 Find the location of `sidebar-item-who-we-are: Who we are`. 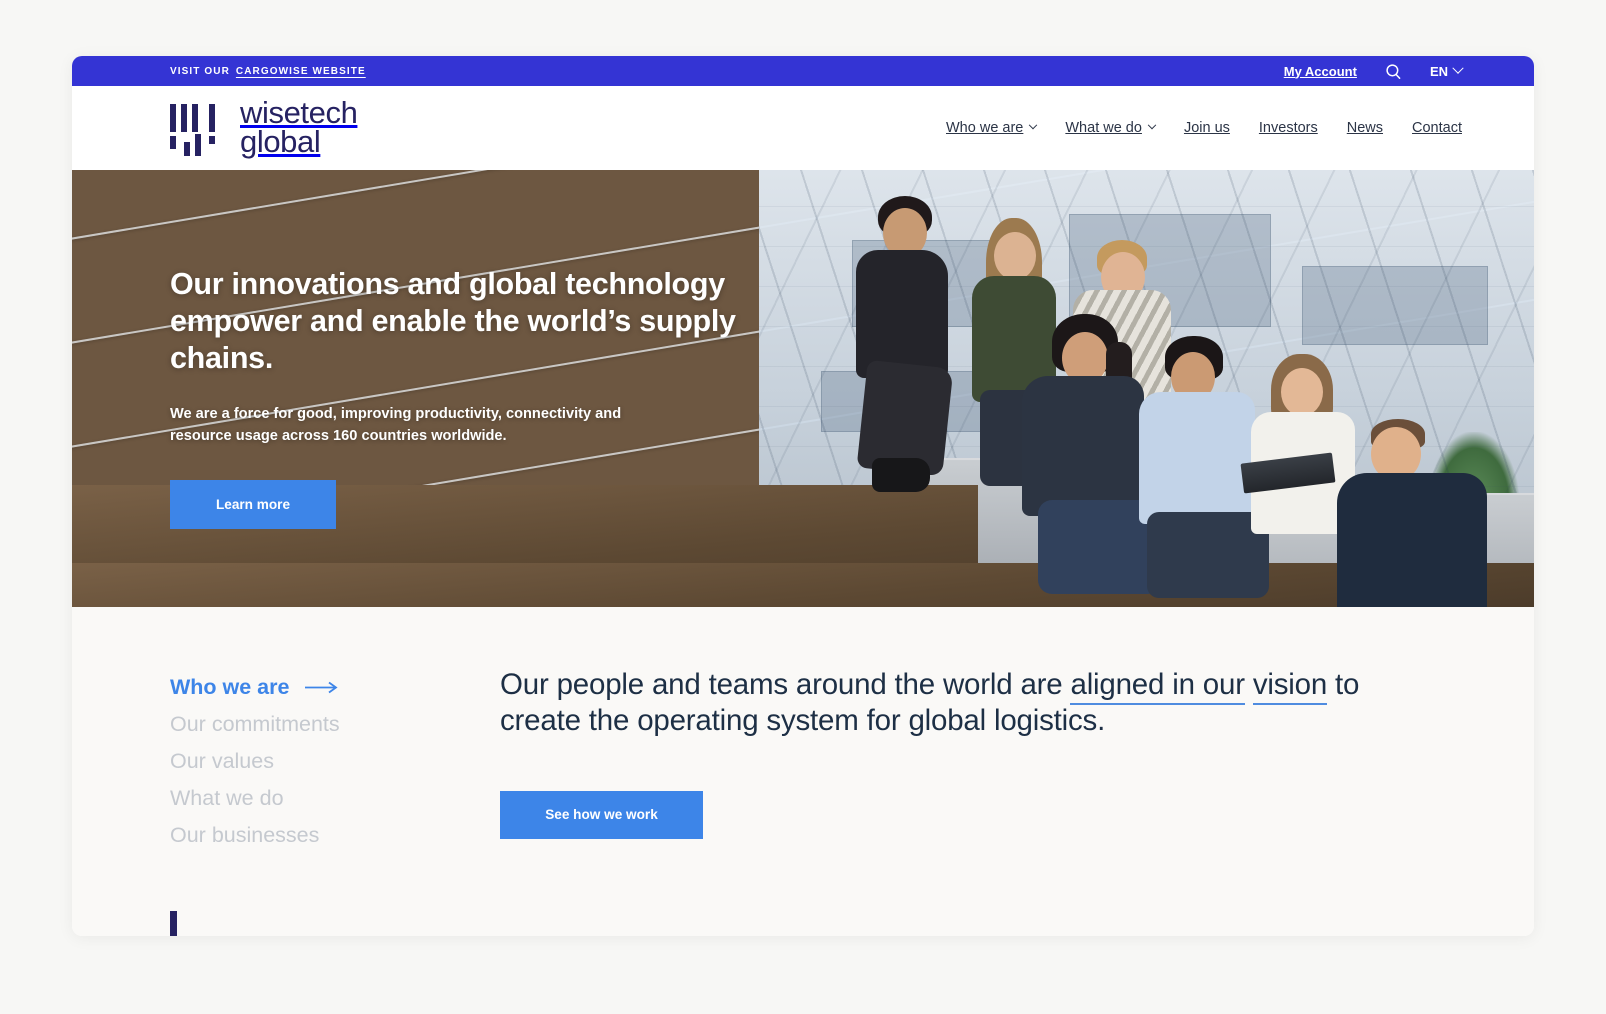

sidebar-item-who-we-are: Who we are is located at coordinates (335, 687).